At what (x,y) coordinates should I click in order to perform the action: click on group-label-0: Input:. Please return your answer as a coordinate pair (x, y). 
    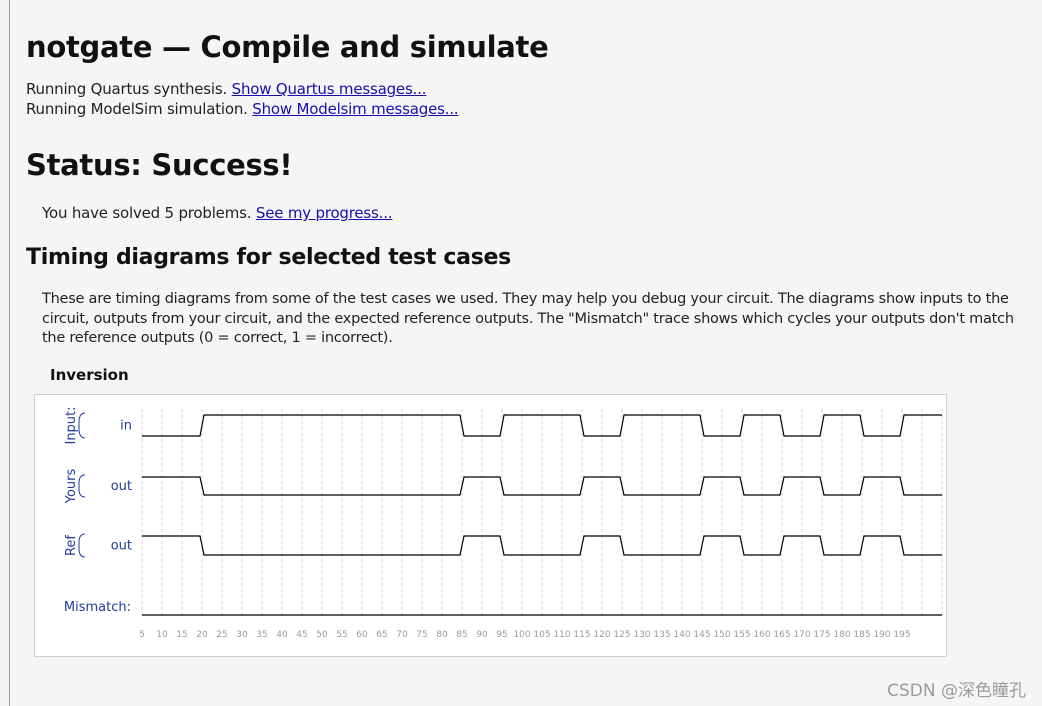
    Looking at the image, I should click on (71, 425).